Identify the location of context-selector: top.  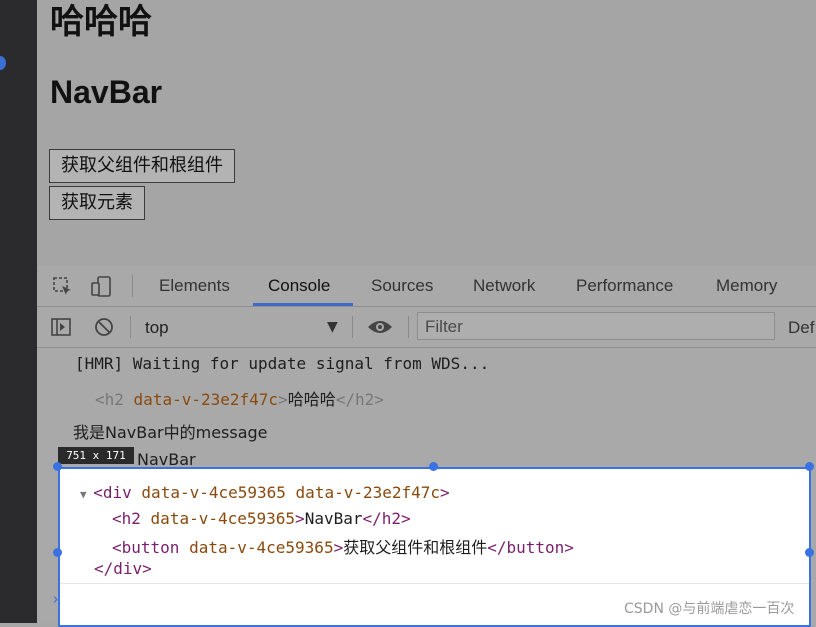
(157, 328).